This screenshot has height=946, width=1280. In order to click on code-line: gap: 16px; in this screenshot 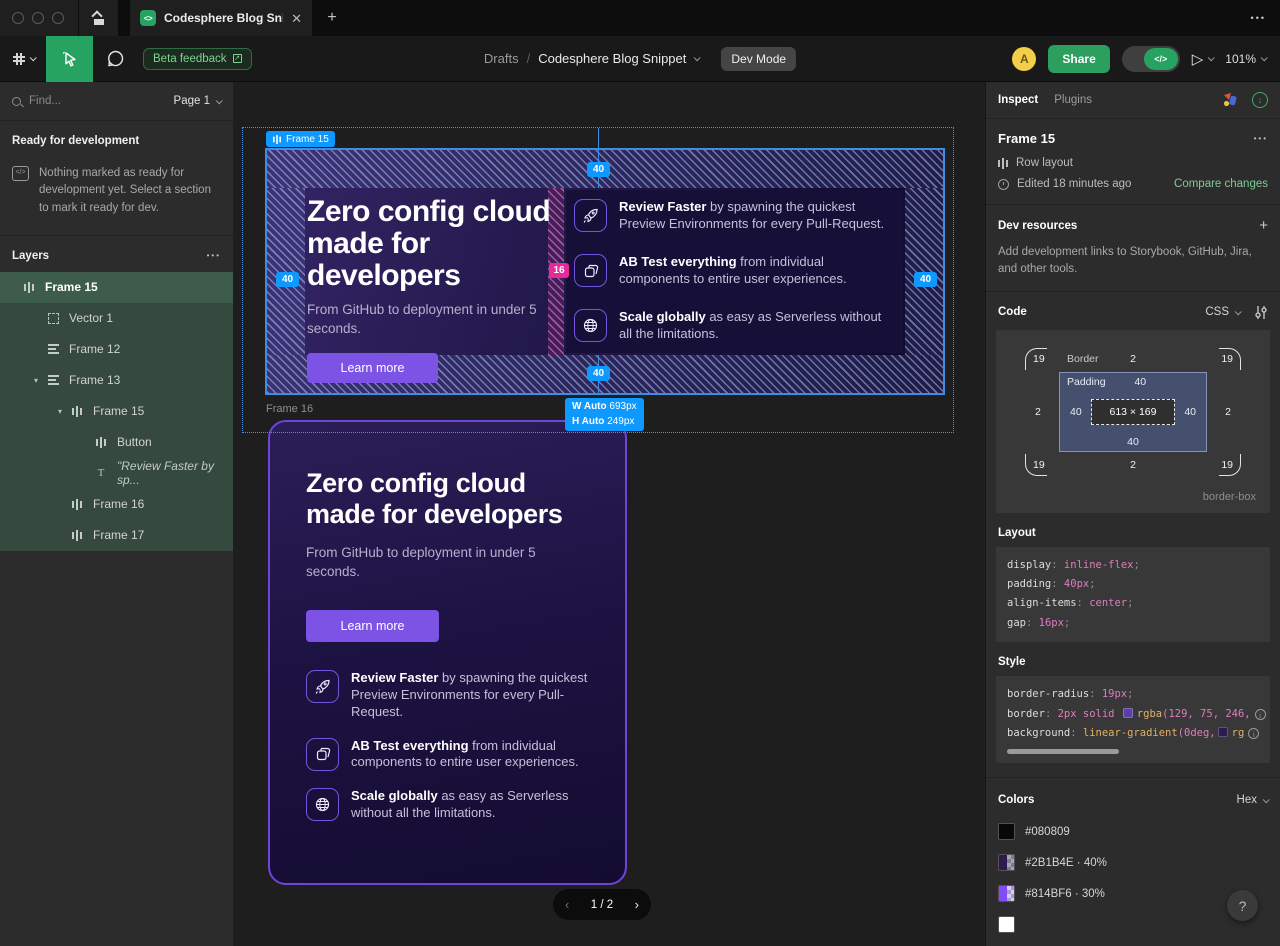, I will do `click(1133, 623)`.